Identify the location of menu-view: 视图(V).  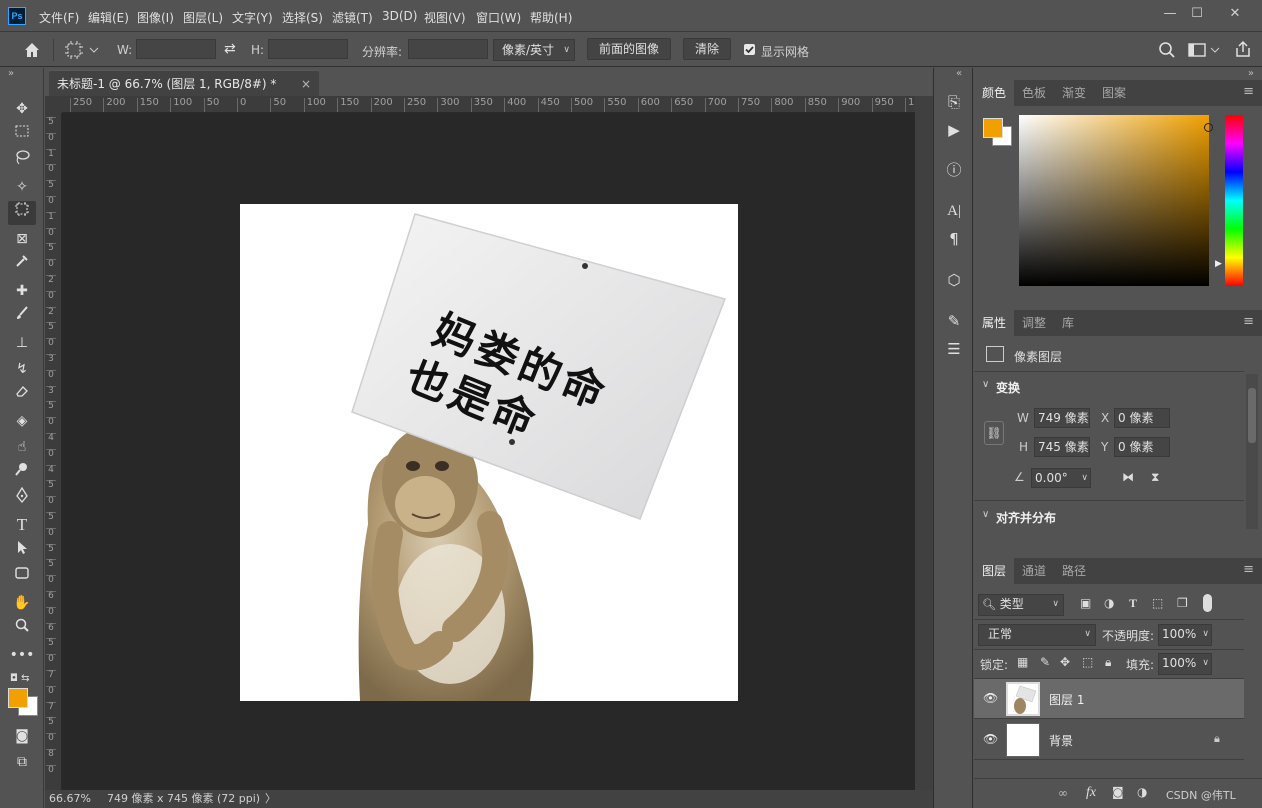
(445, 17).